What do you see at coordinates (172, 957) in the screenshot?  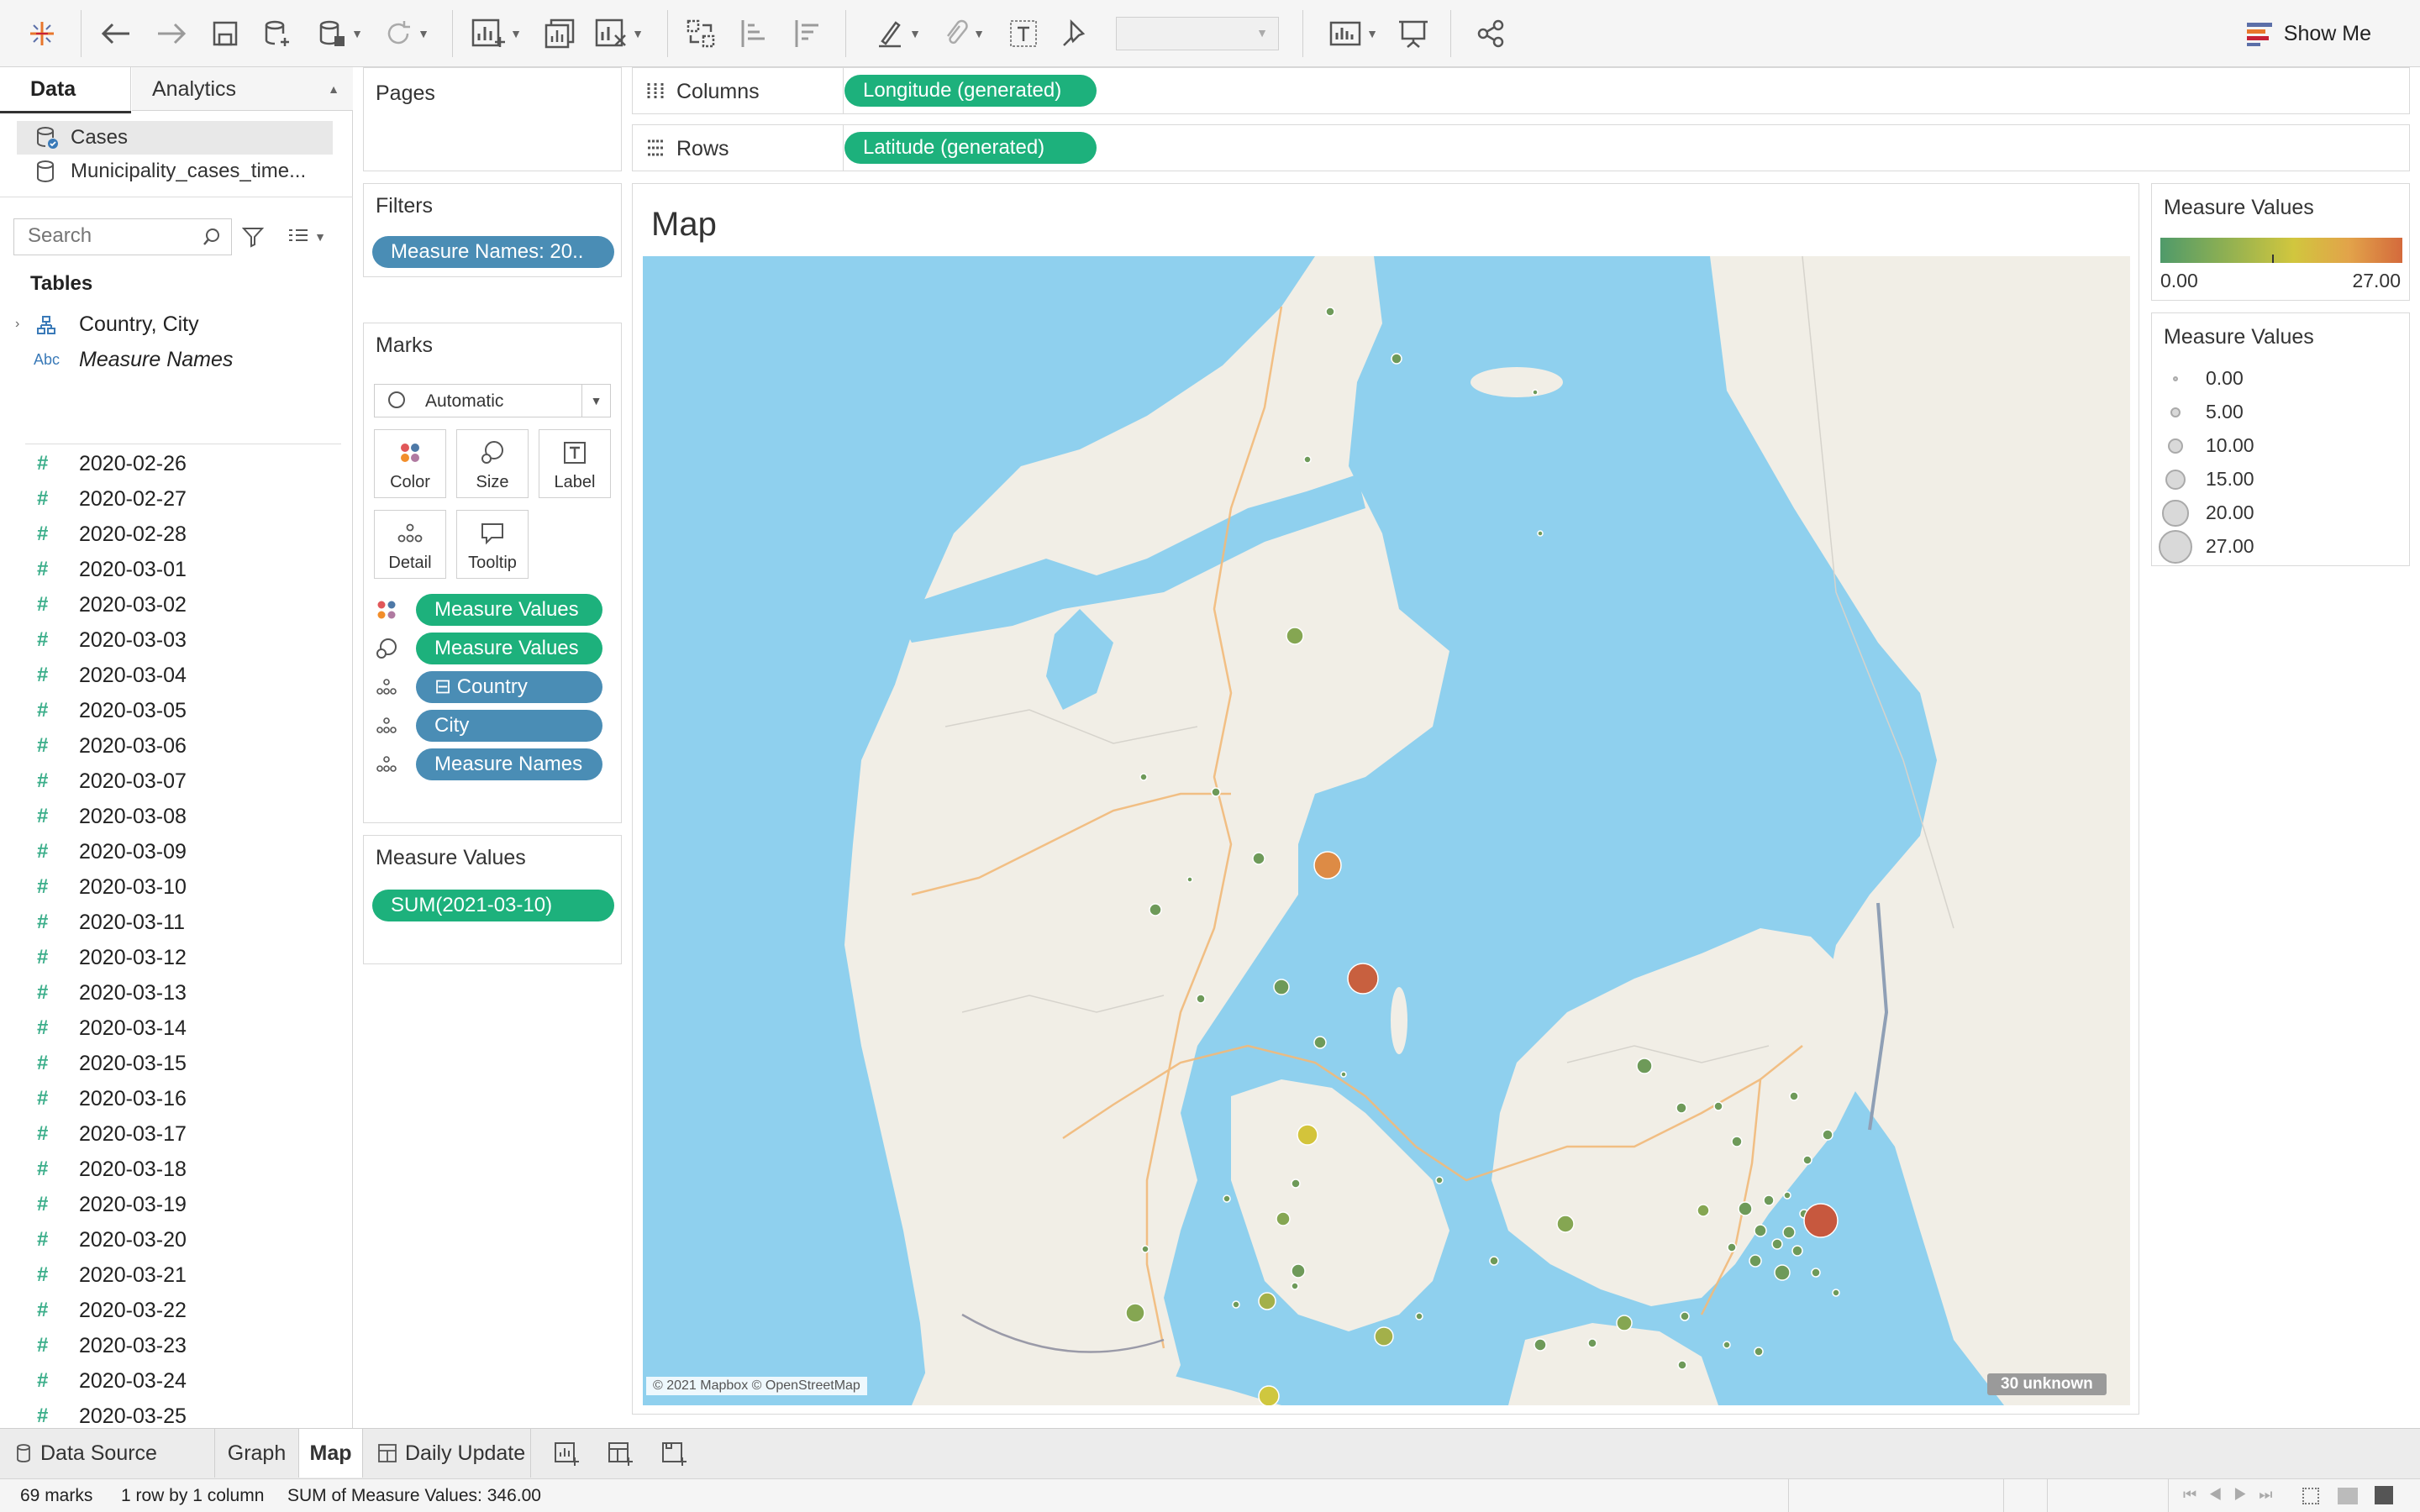 I see `field-measure-date: #2020-03-12` at bounding box center [172, 957].